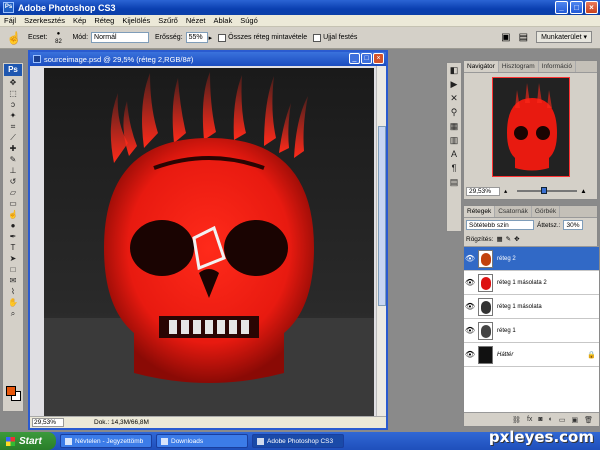 The height and width of the screenshot is (450, 600). I want to click on layer-row: 👁 réteg 1 másolata, so click(531, 307).